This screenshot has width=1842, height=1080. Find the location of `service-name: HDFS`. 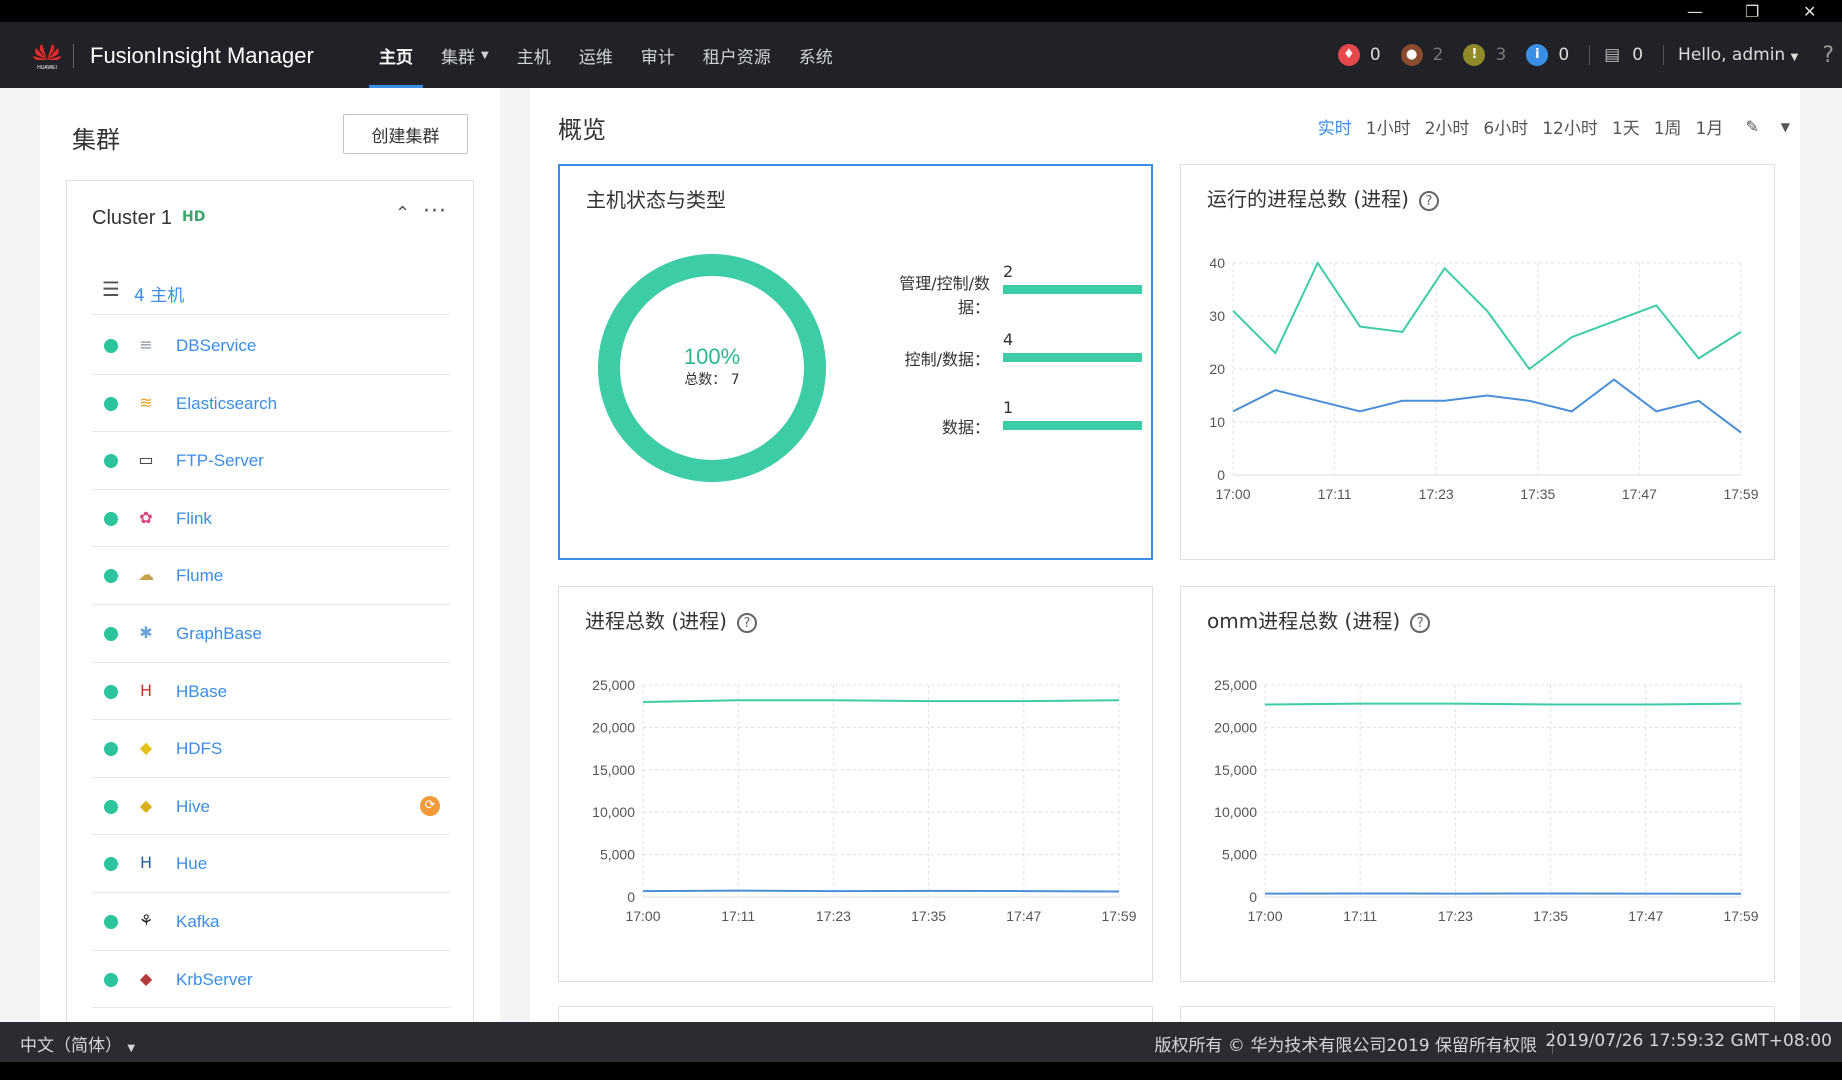

service-name: HDFS is located at coordinates (199, 749).